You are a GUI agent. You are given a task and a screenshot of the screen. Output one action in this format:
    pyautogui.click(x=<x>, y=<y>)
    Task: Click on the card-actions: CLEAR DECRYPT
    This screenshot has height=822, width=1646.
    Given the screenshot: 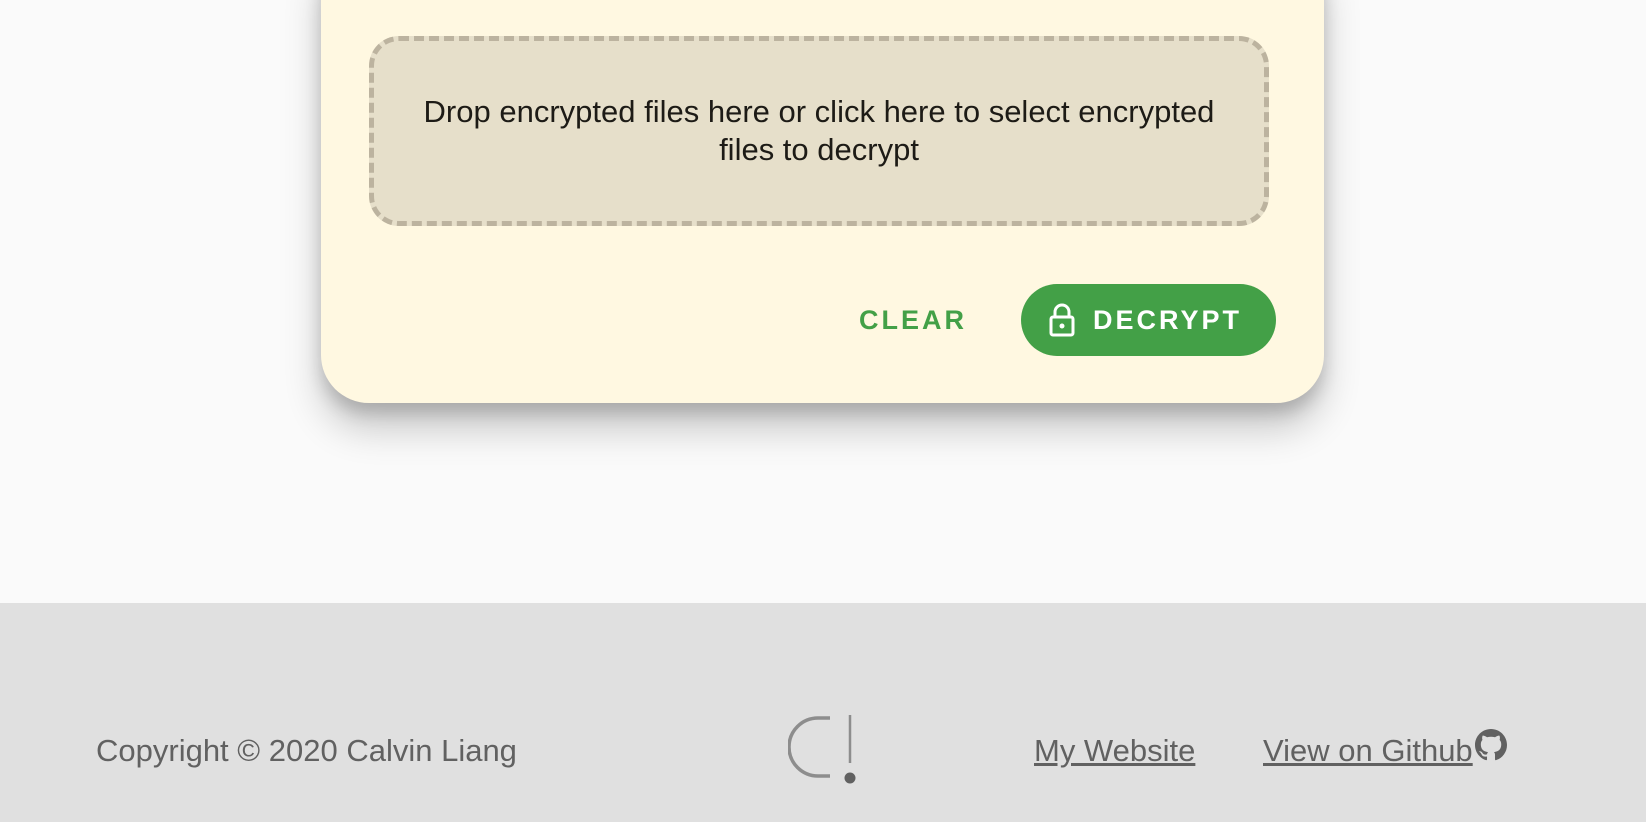 What is the action you would take?
    pyautogui.click(x=1064, y=320)
    